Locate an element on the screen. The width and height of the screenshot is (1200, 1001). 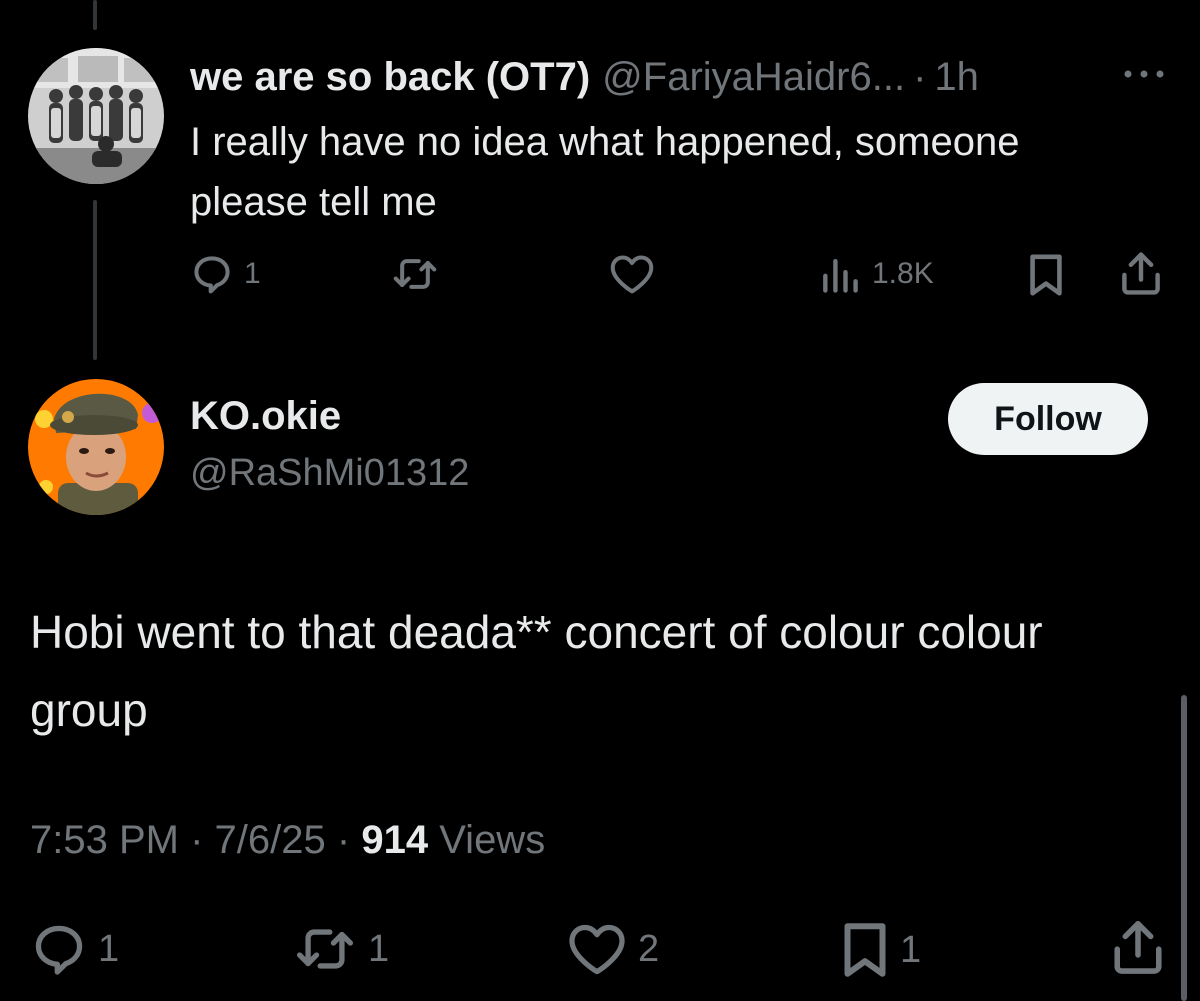
main-avatar is located at coordinates (96, 447).